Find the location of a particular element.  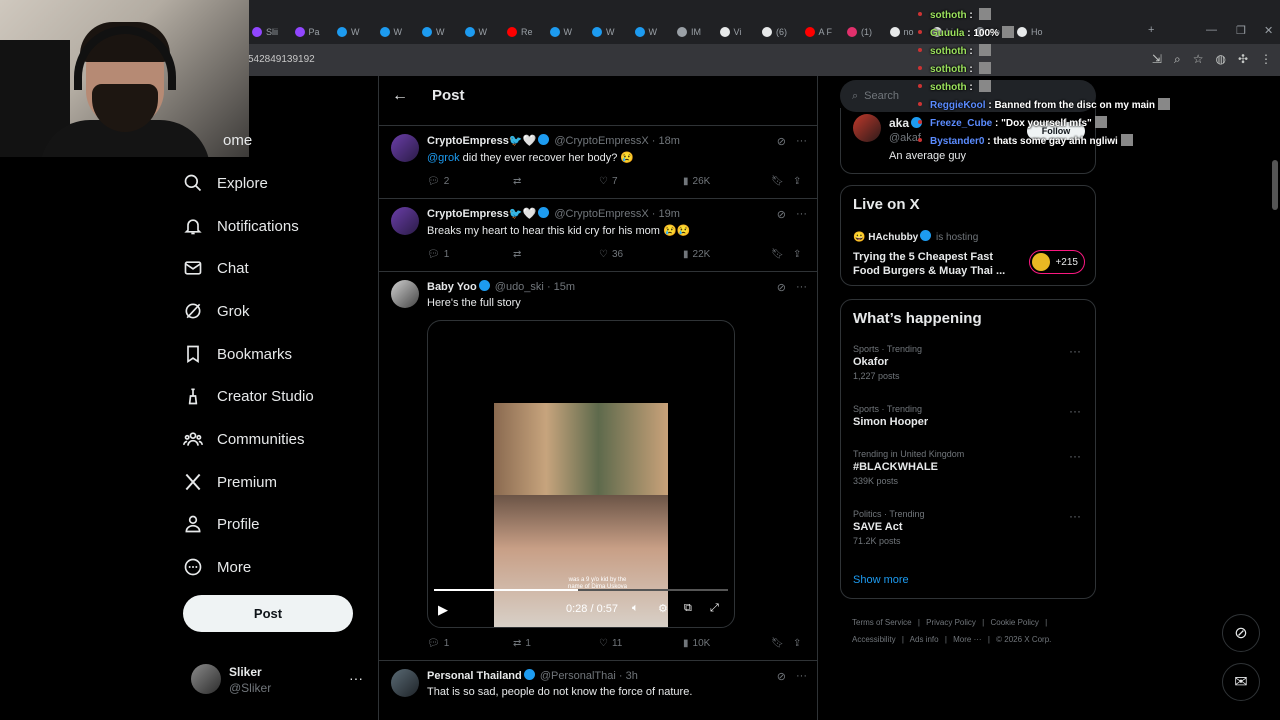

views-button: ▮ 22K is located at coordinates (696, 254).